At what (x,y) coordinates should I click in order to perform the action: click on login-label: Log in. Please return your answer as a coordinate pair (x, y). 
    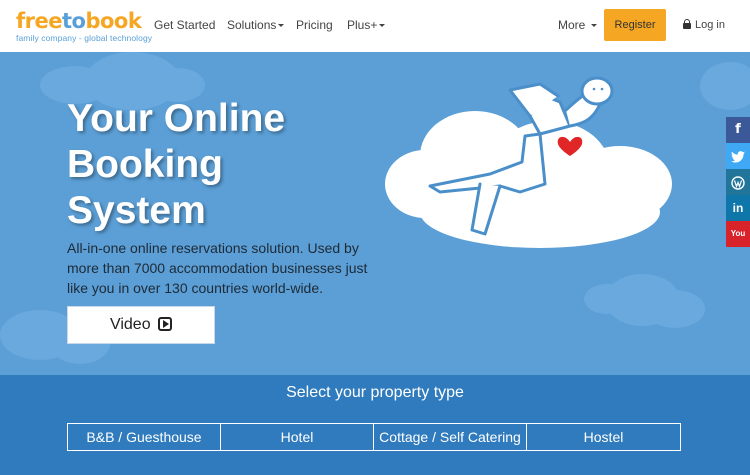
    Looking at the image, I should click on (710, 25).